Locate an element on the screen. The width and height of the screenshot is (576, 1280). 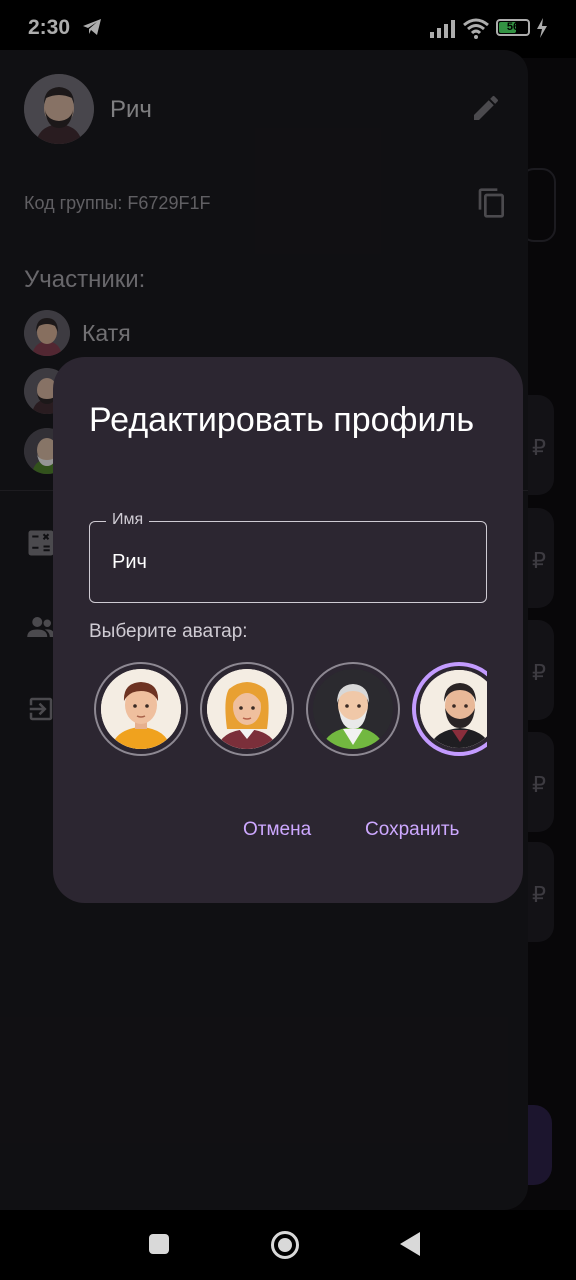
back-icon is located at coordinates (410, 1244).